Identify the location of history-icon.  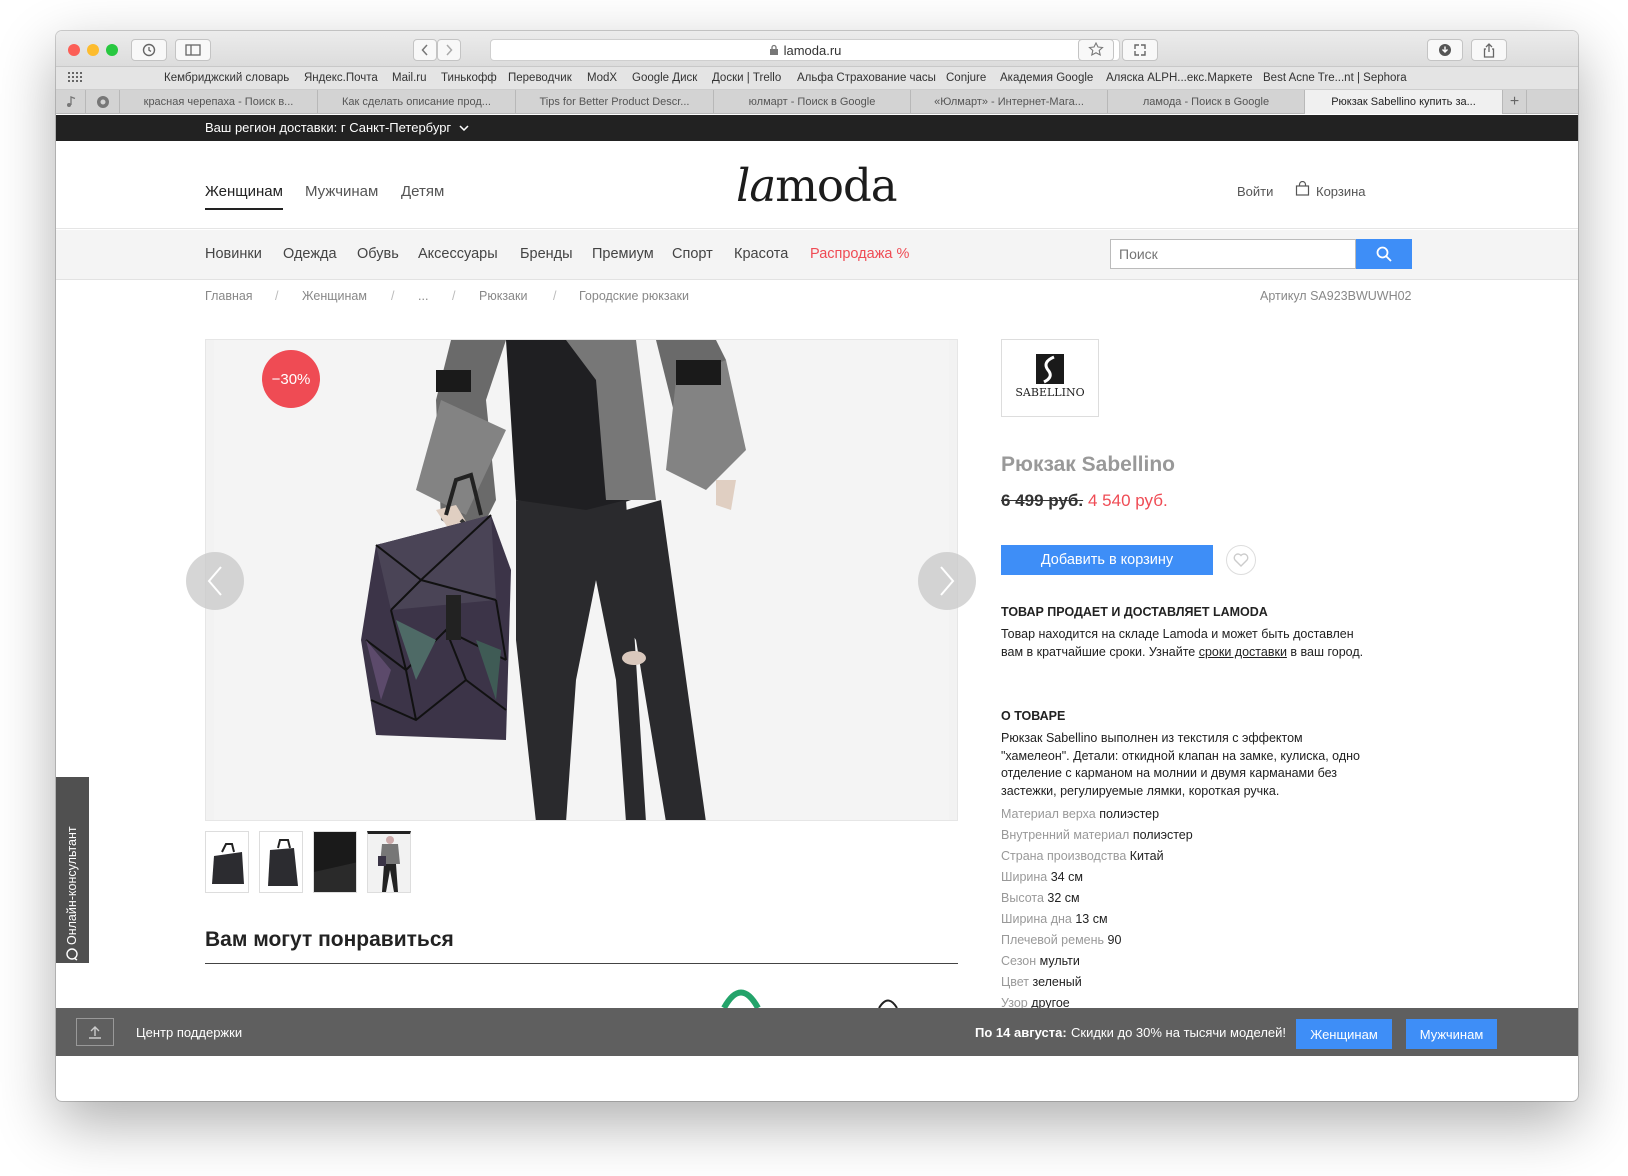
(149, 50).